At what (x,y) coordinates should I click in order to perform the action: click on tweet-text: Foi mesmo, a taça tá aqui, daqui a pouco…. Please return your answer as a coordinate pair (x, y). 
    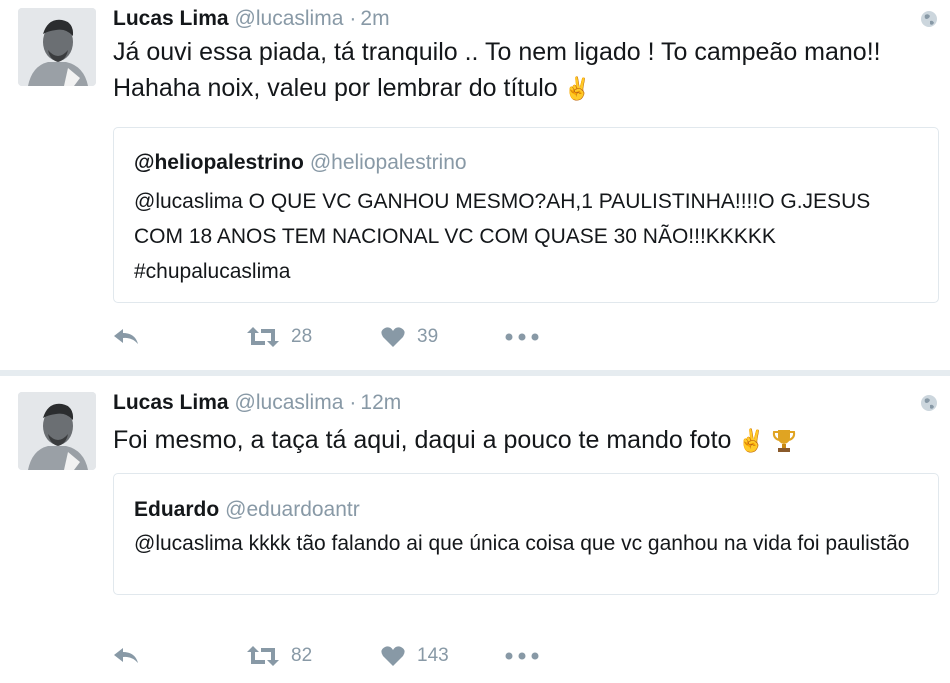
    Looking at the image, I should click on (523, 440).